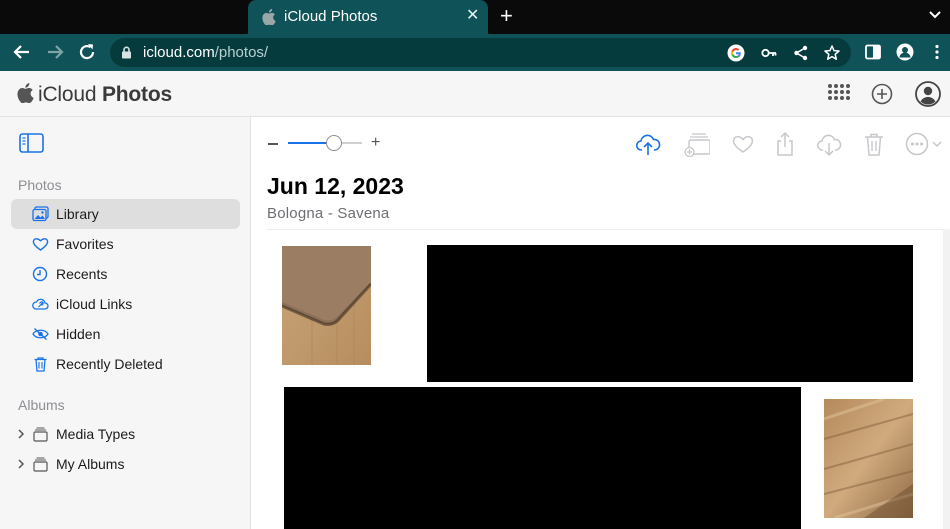 This screenshot has width=950, height=529. Describe the element at coordinates (882, 94) in the screenshot. I see `add-circle-icon` at that location.